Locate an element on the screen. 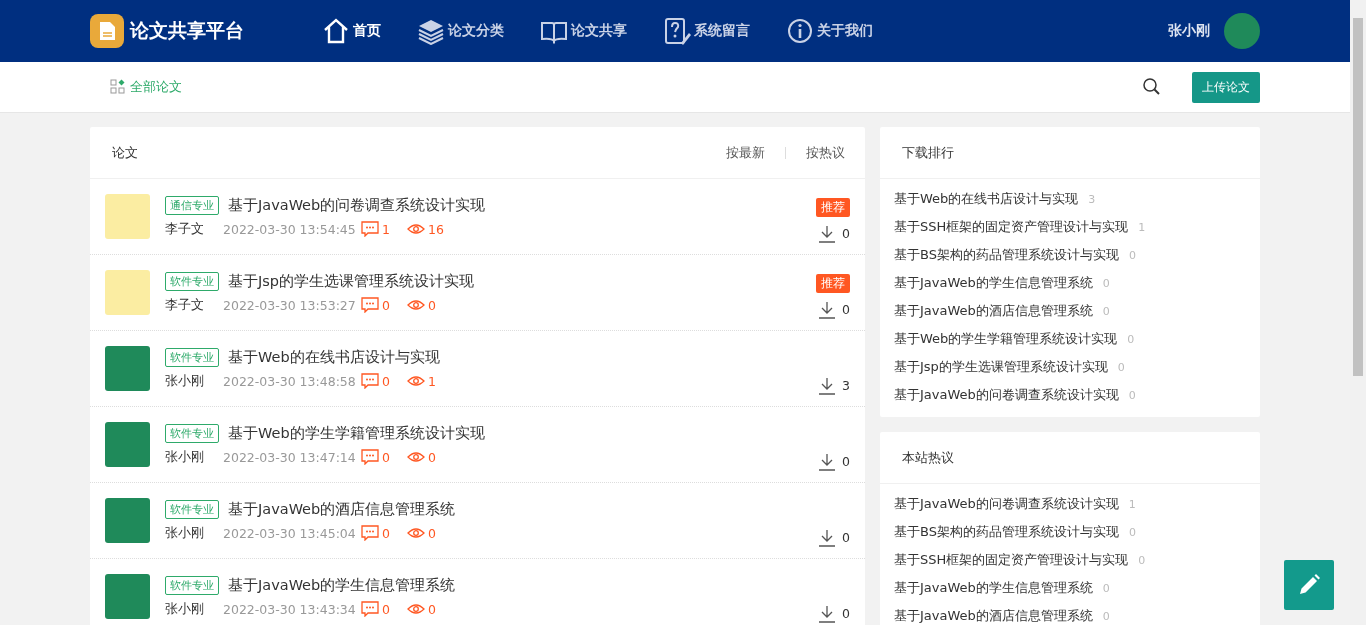  ranking-link: 基于Web的在线书店设计与实现 is located at coordinates (986, 199).